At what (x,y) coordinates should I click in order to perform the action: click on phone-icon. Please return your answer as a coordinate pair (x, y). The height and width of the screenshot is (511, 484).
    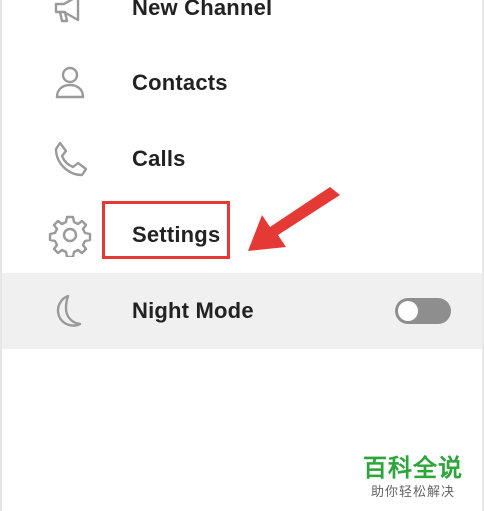
    Looking at the image, I should click on (70, 159).